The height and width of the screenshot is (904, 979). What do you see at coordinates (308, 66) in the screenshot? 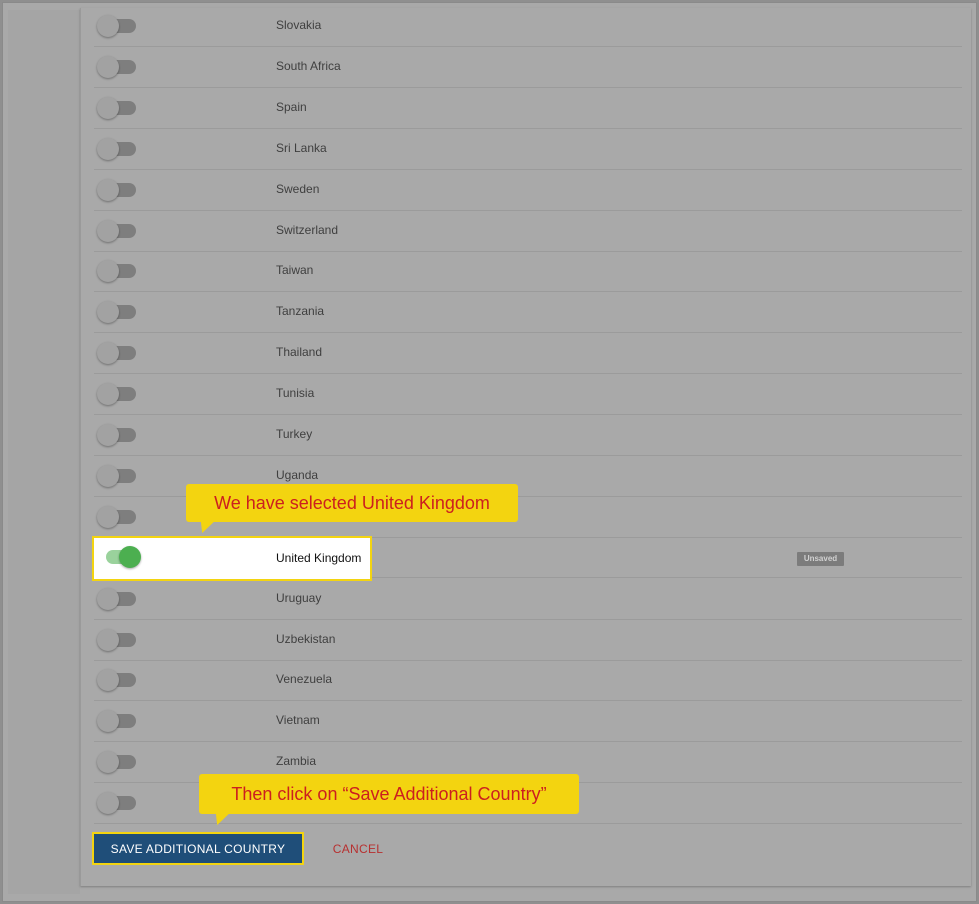
I see `country-name: South Africa` at bounding box center [308, 66].